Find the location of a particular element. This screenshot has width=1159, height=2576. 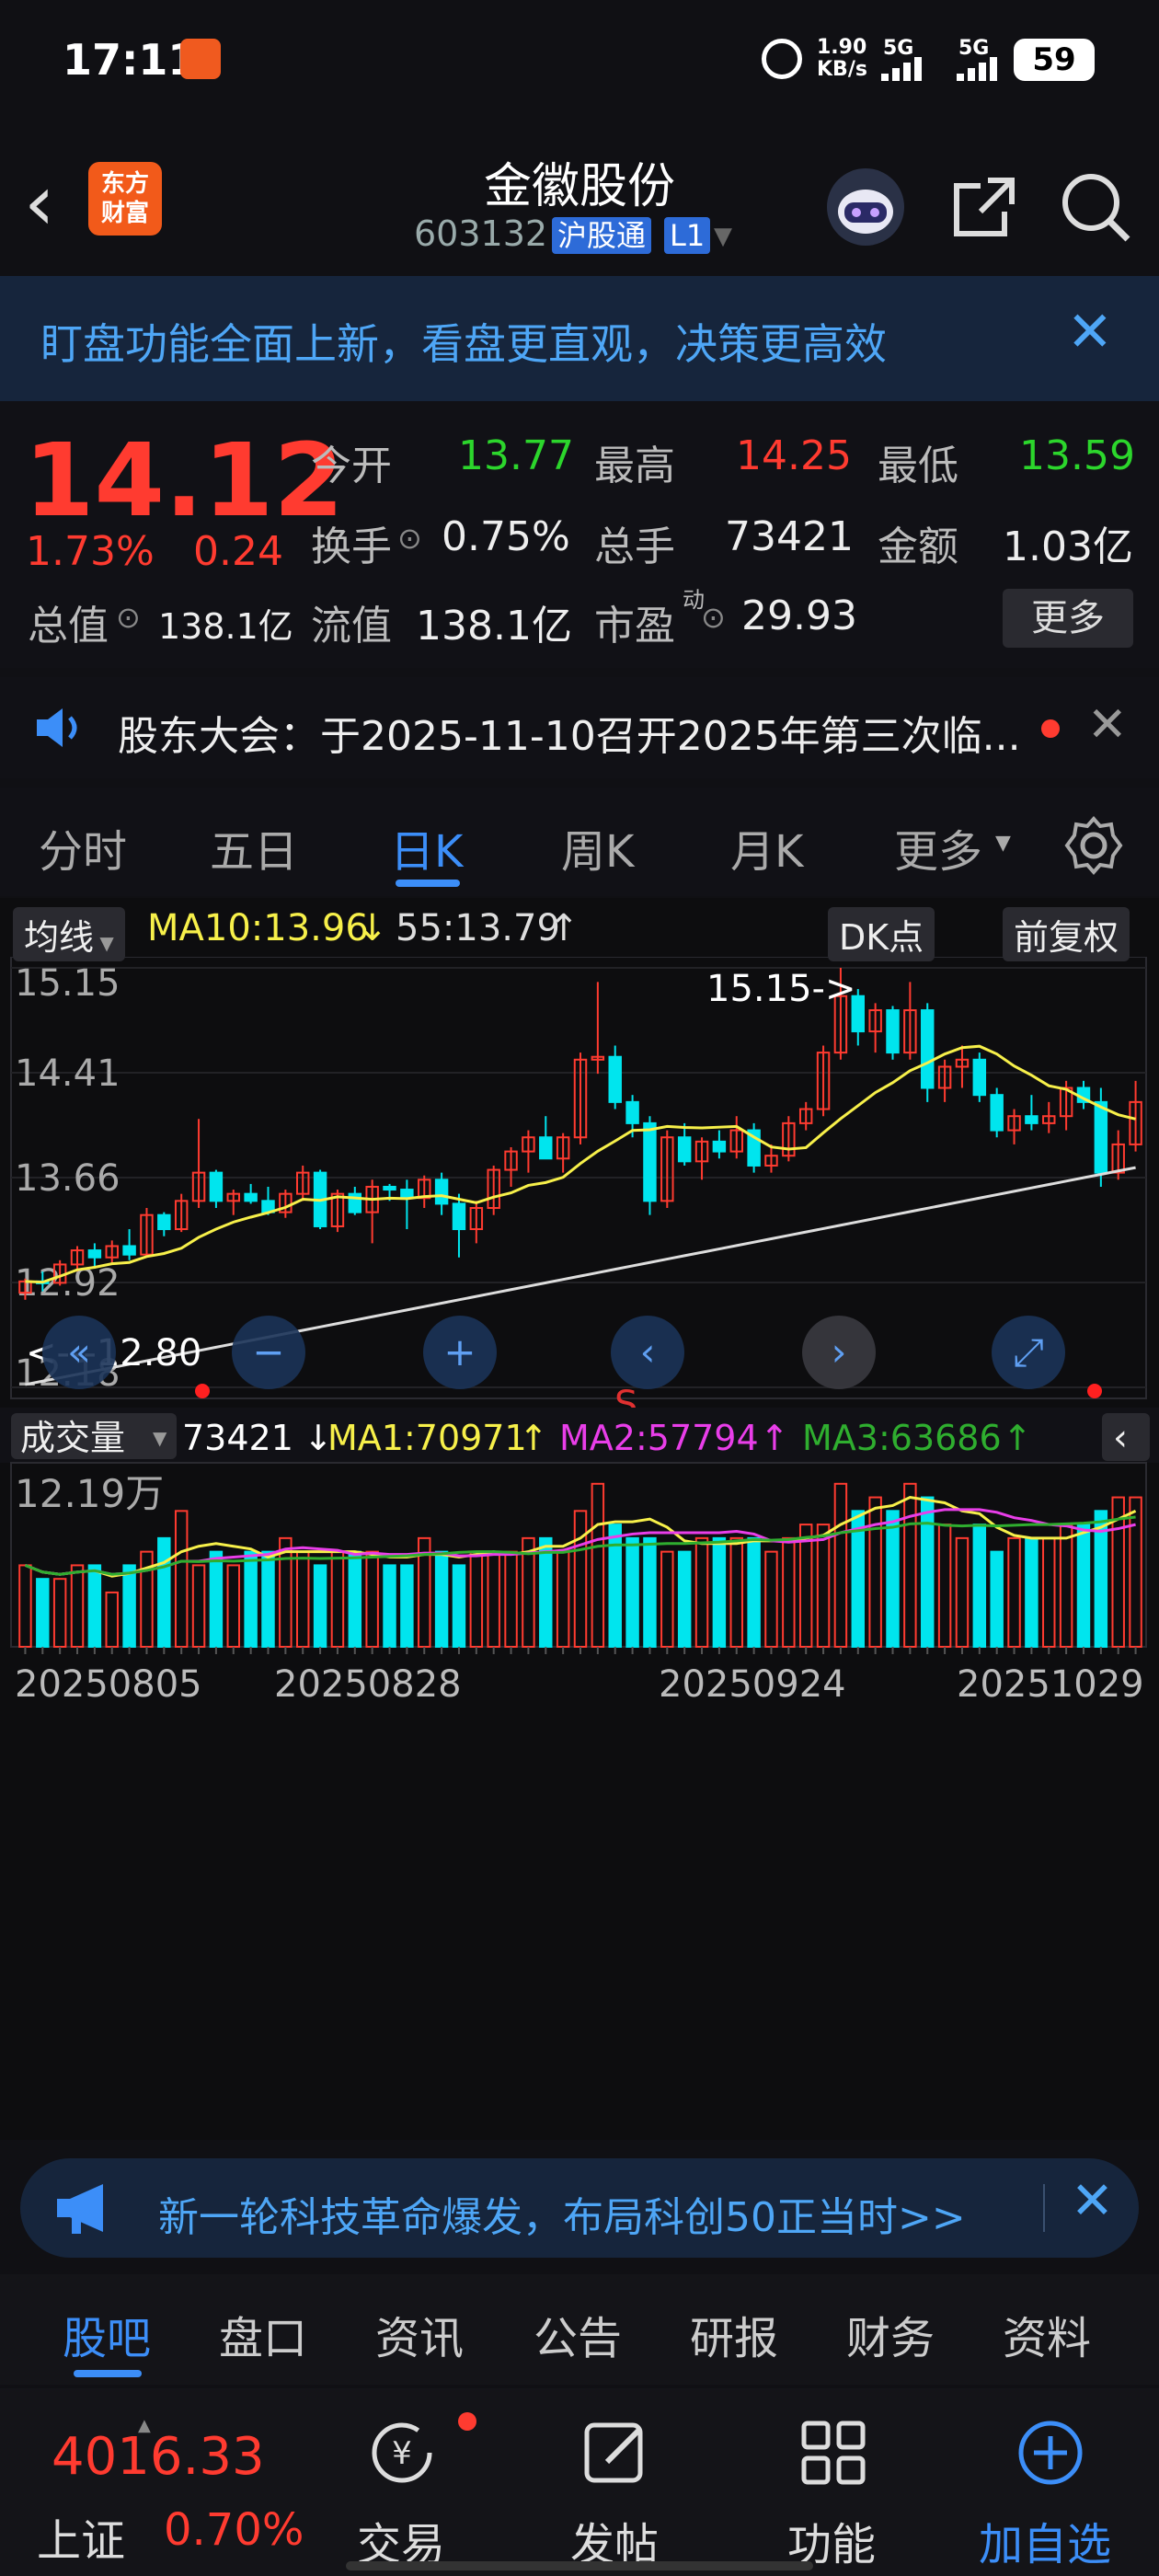

trade-icon: ¥ is located at coordinates (402, 2453).